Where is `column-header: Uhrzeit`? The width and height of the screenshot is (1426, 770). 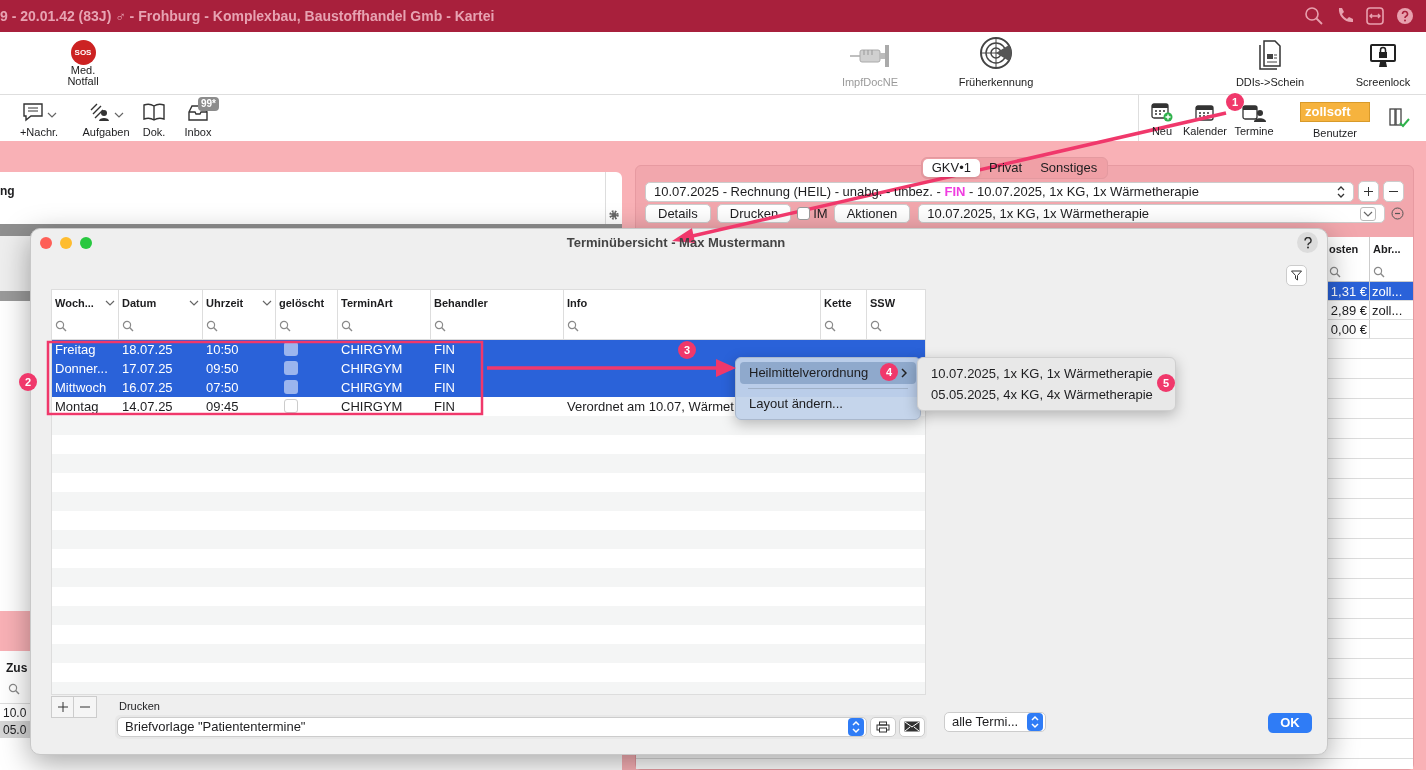 column-header: Uhrzeit is located at coordinates (225, 303).